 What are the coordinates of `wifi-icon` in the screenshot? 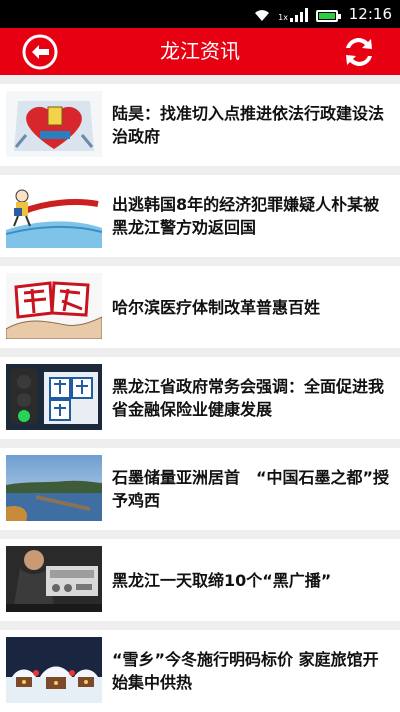 It's located at (262, 15).